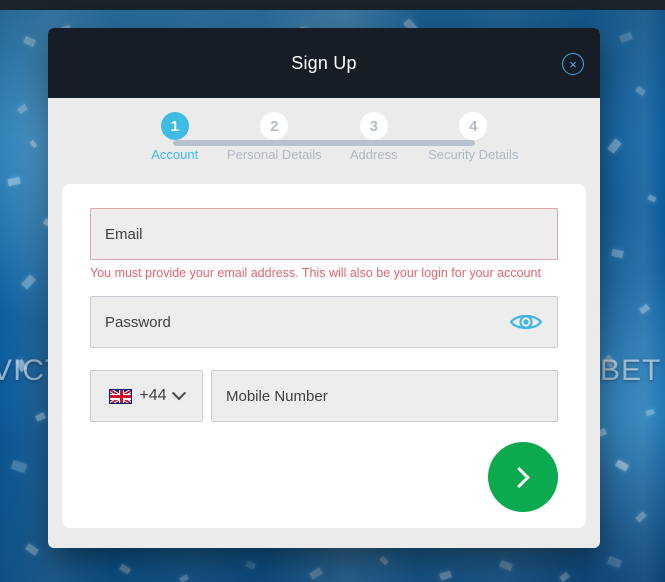 The height and width of the screenshot is (582, 665). What do you see at coordinates (277, 396) in the screenshot?
I see `mobile-number-placeholder: Mobile Number` at bounding box center [277, 396].